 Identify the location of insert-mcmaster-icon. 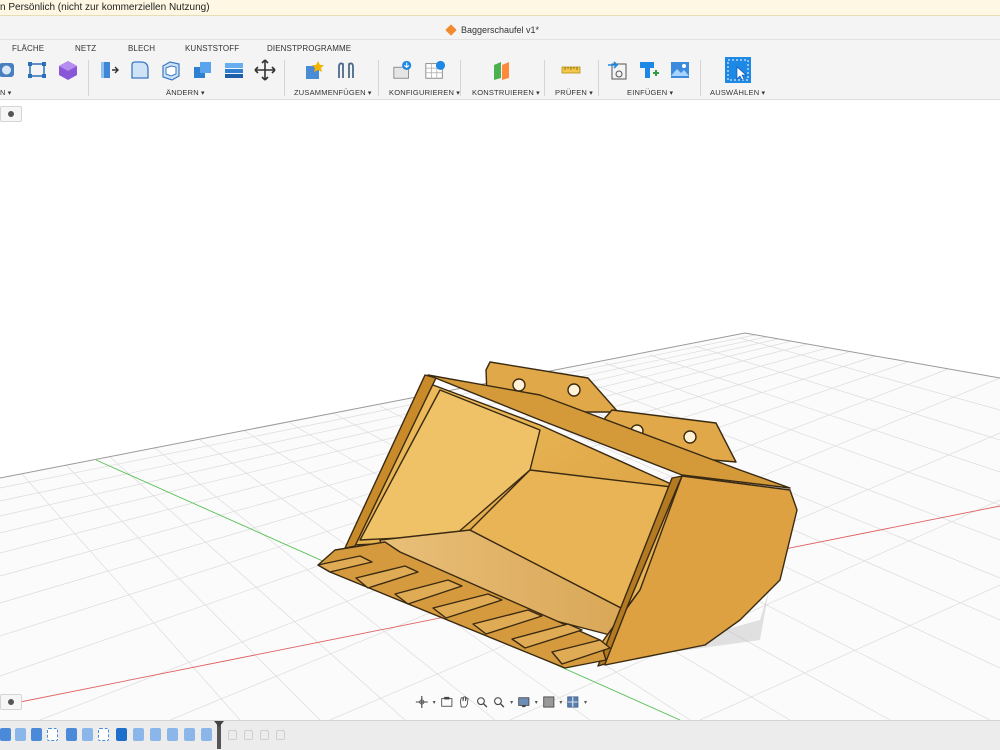
(649, 70).